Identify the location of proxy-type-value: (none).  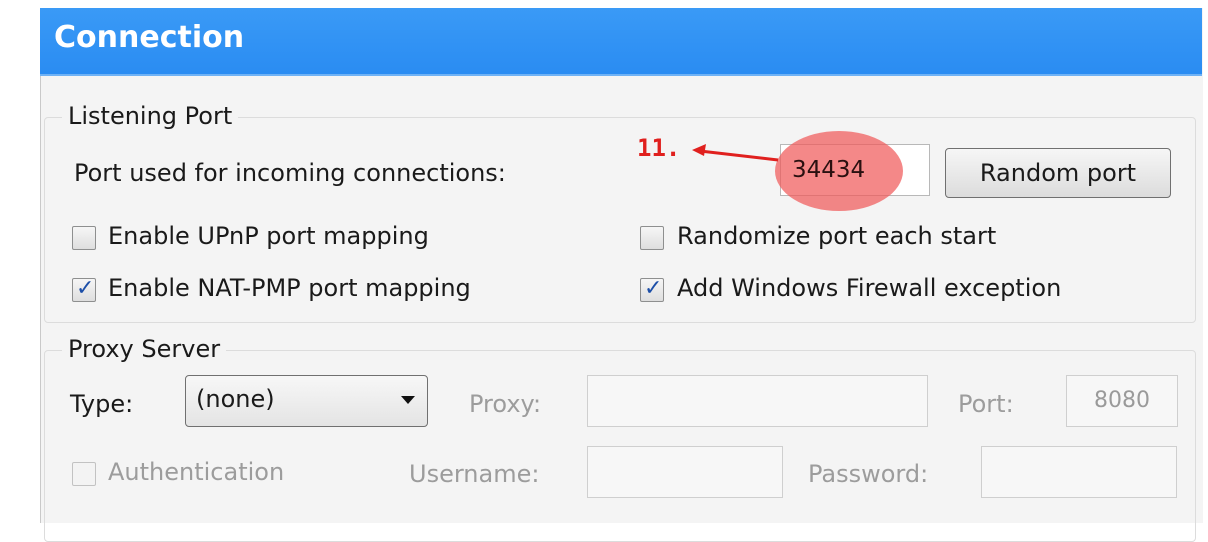
(235, 399).